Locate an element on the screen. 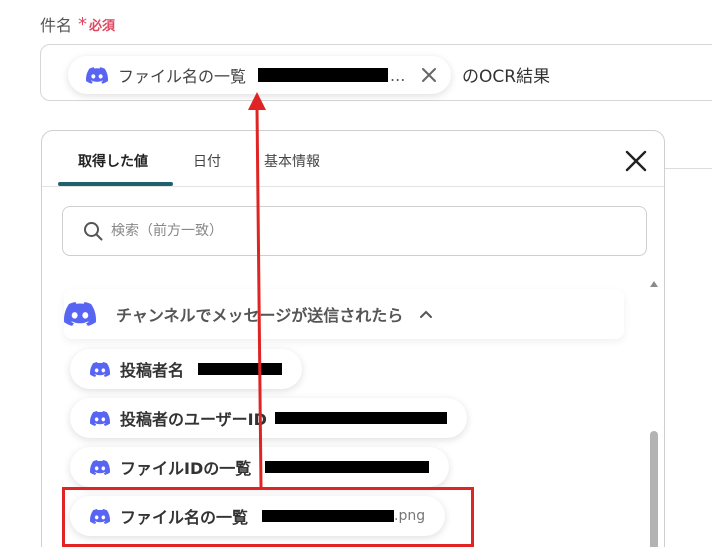  tab-basic-info: 基本情報 is located at coordinates (292, 161).